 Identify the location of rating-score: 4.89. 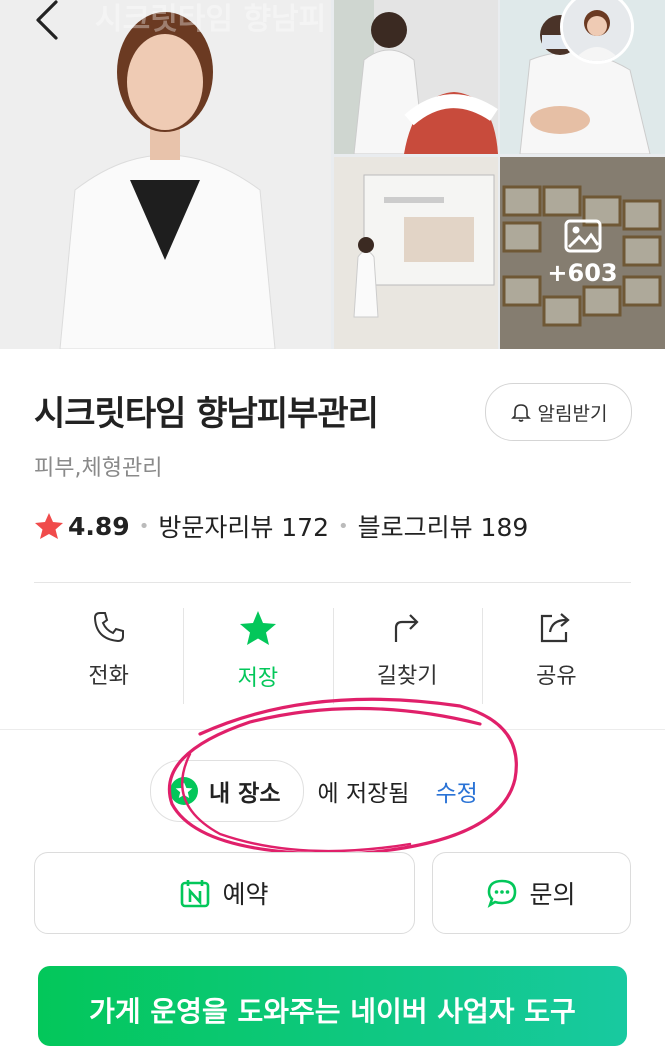
(99, 526).